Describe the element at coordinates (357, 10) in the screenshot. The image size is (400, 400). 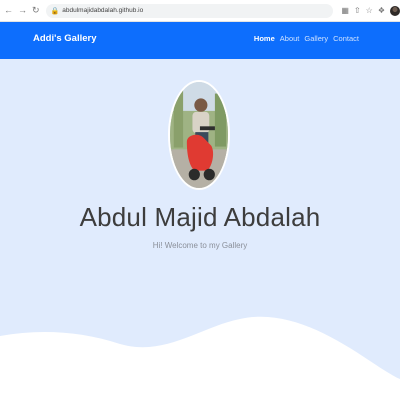
I see `share-icon: ⇧` at that location.